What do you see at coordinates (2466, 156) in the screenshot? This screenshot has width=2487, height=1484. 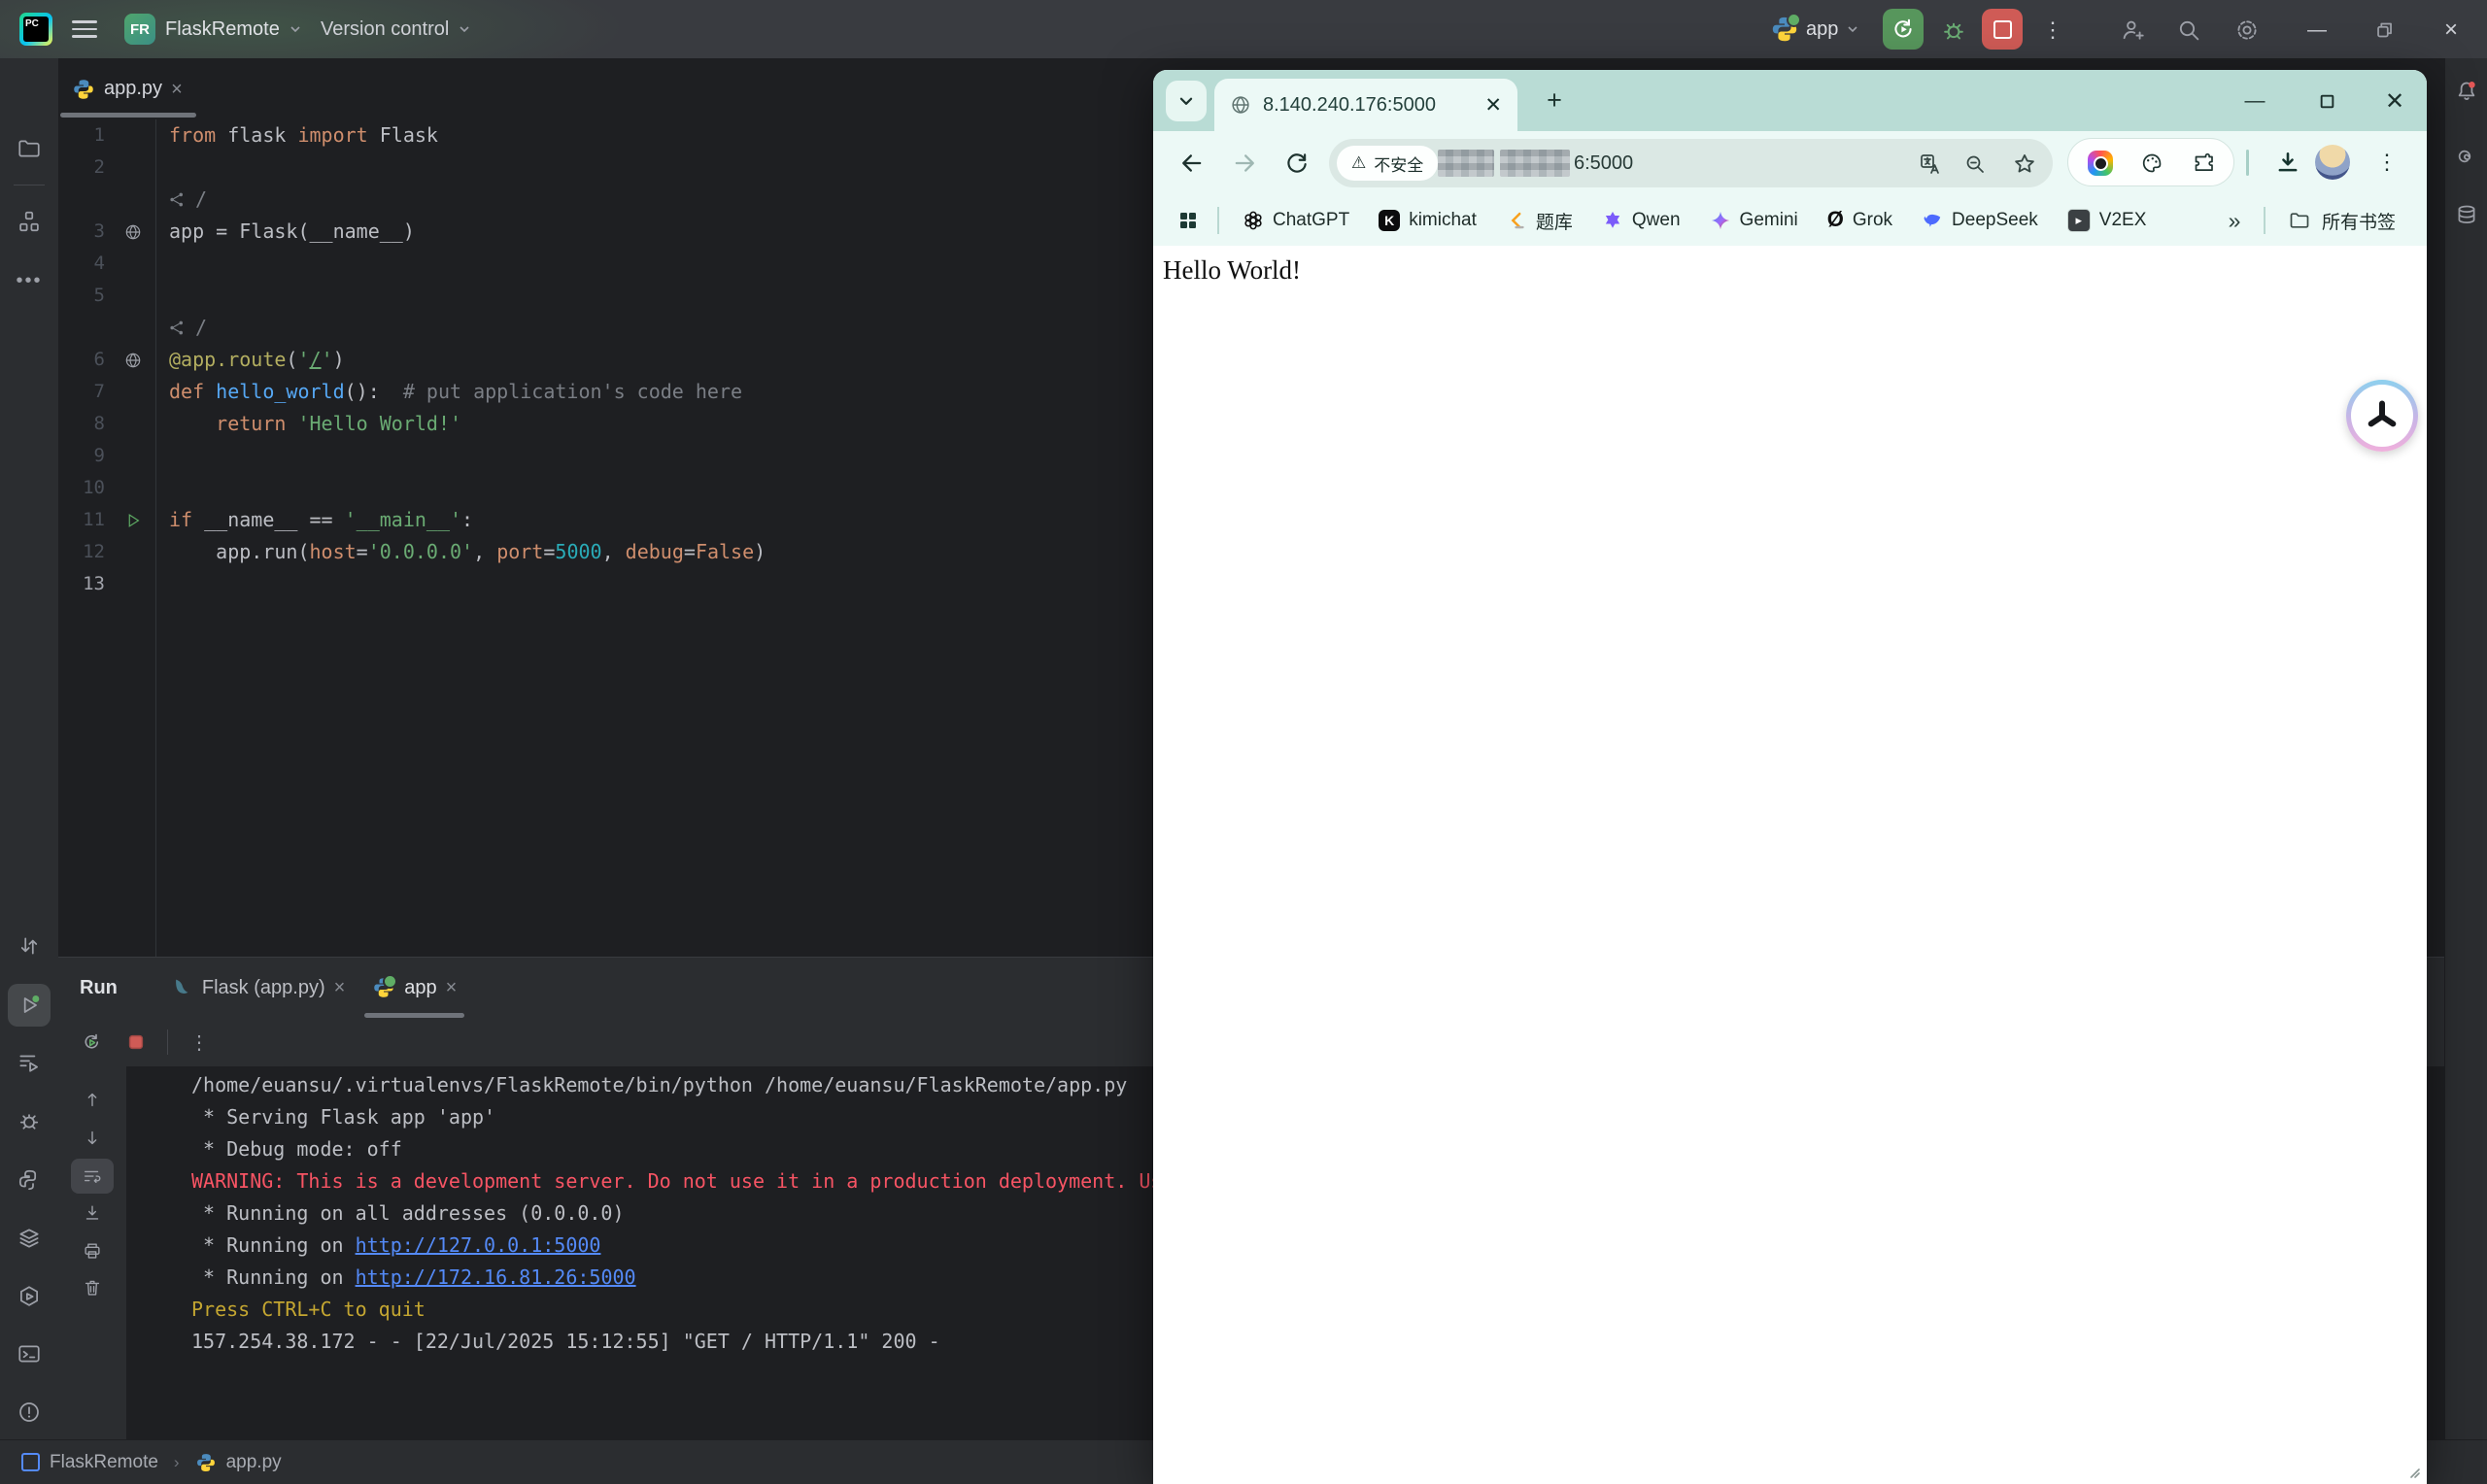 I see `ai-assistant-icon` at bounding box center [2466, 156].